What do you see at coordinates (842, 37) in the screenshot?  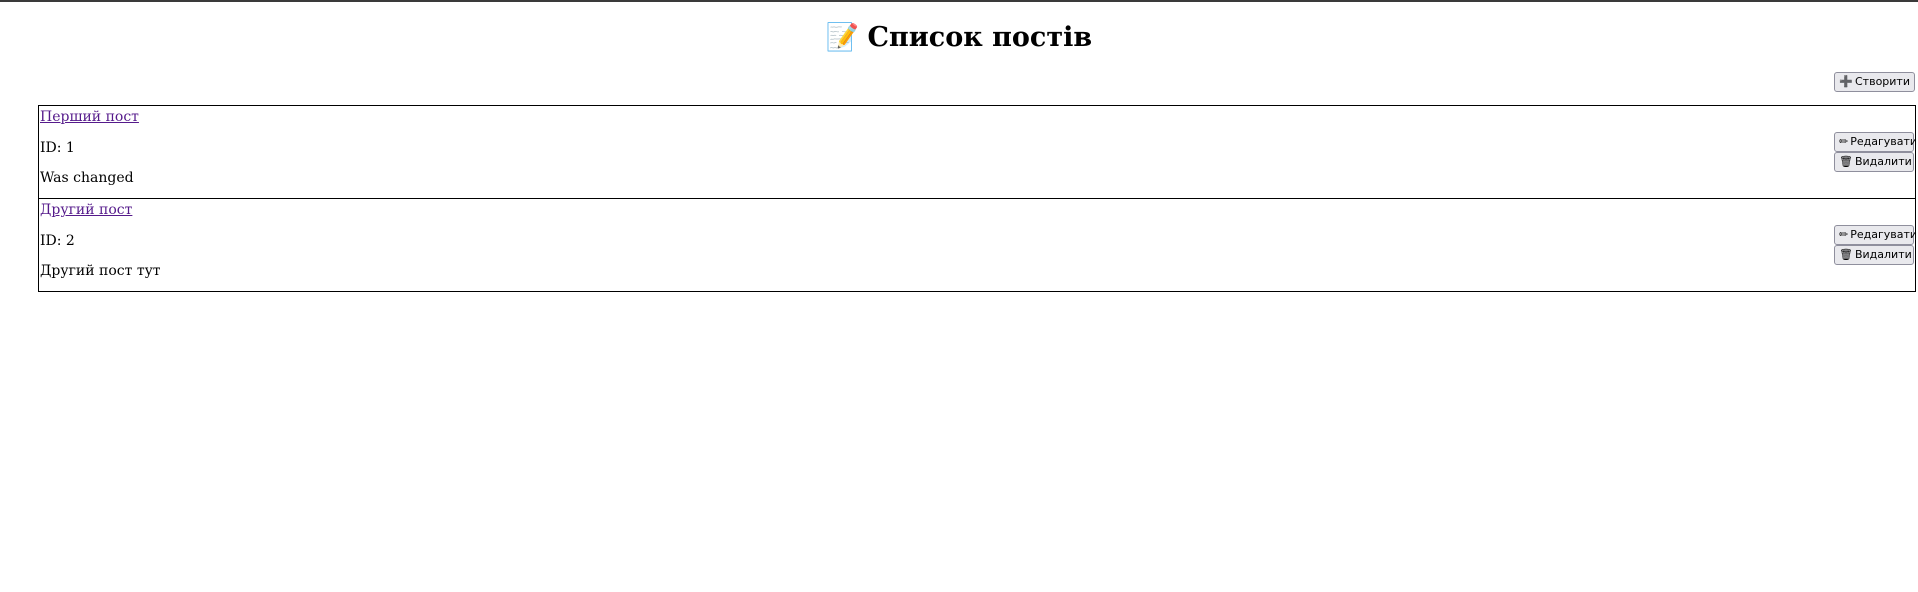 I see `memo-icon: 📝` at bounding box center [842, 37].